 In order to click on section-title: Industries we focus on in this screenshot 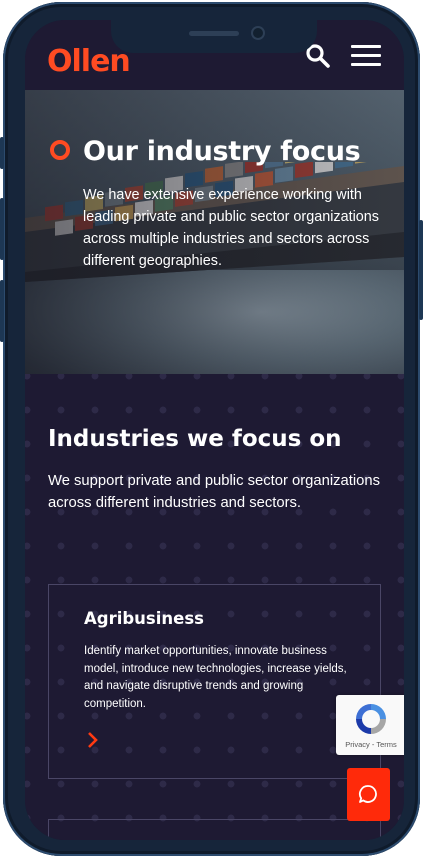, I will do `click(195, 439)`.